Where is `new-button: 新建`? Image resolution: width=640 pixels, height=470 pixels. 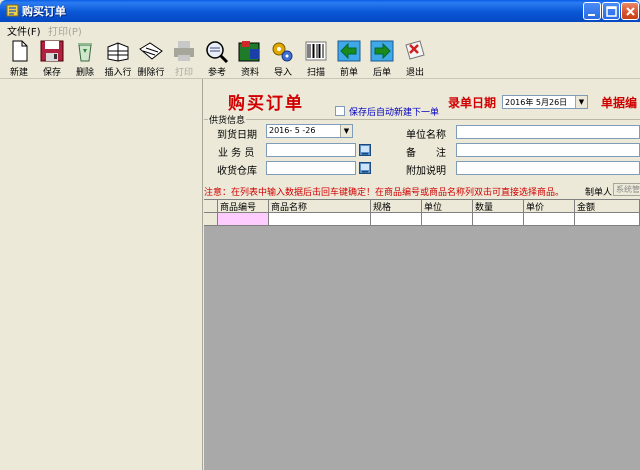
new-button: 新建 is located at coordinates (19, 58).